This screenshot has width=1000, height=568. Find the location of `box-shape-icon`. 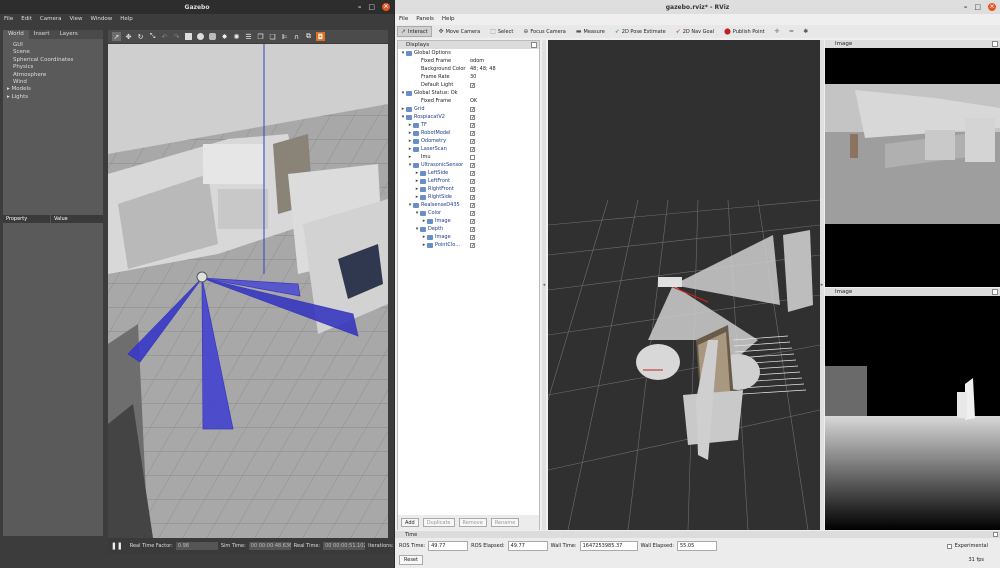

box-shape-icon is located at coordinates (188, 36).